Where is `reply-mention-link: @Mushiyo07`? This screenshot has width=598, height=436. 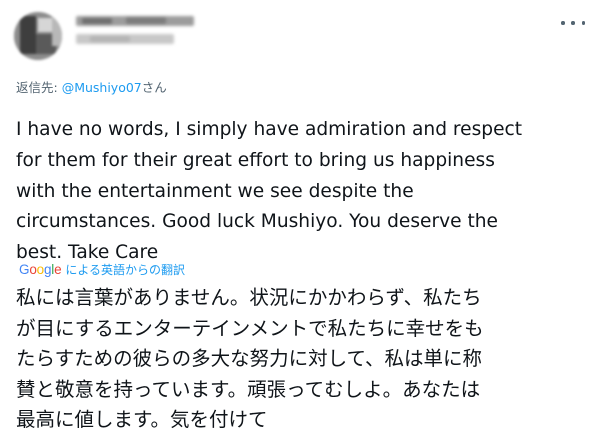
reply-mention-link: @Mushiyo07 is located at coordinates (102, 87).